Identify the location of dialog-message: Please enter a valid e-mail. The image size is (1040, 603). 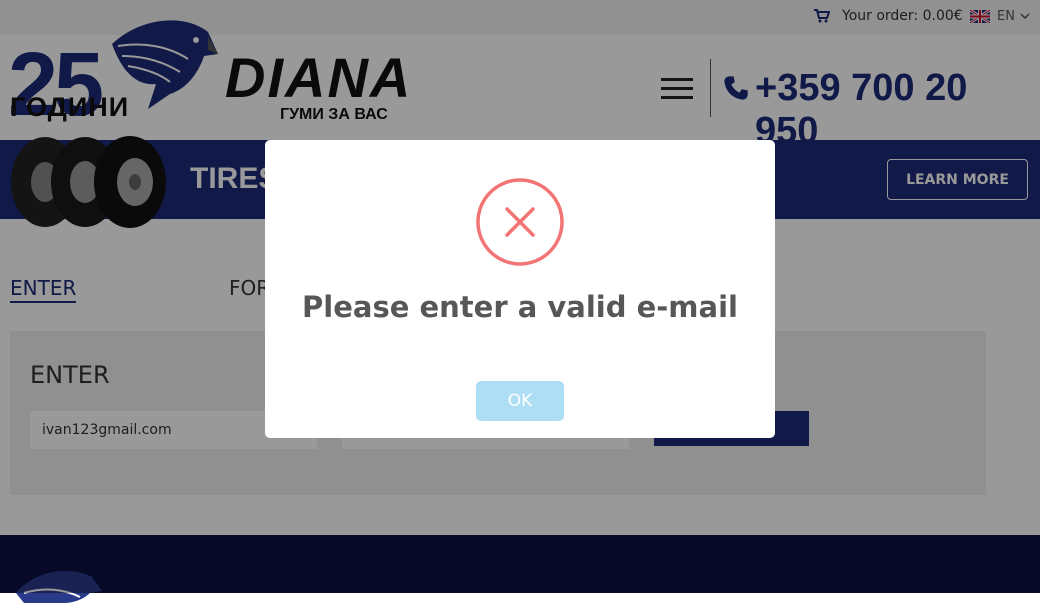
(520, 307).